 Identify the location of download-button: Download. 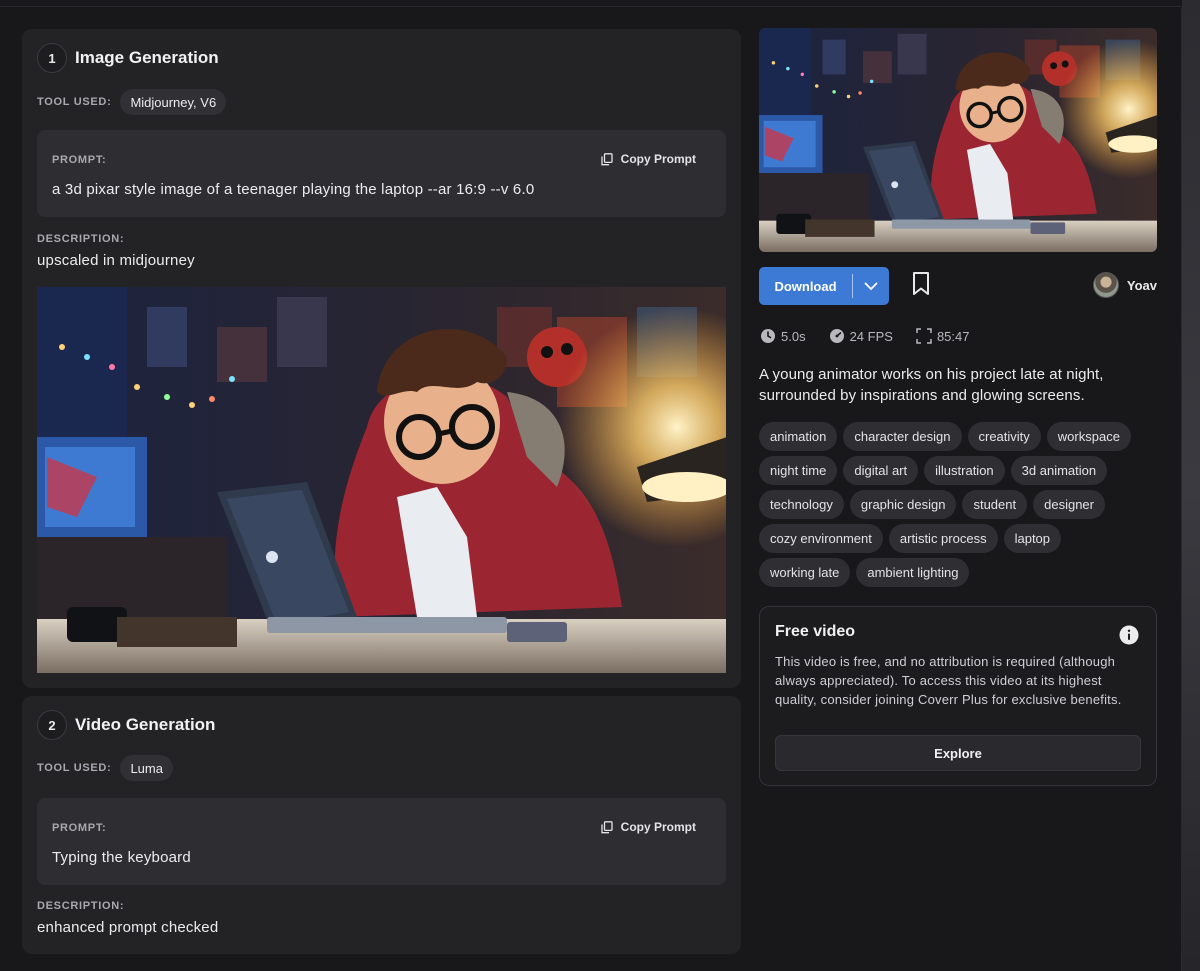
(824, 286).